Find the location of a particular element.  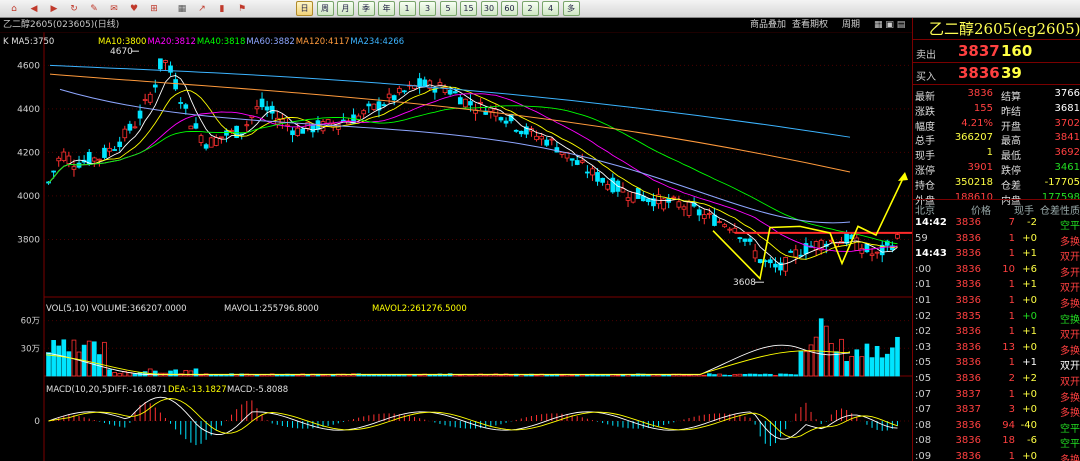

period-button-6: 3 is located at coordinates (427, 8).